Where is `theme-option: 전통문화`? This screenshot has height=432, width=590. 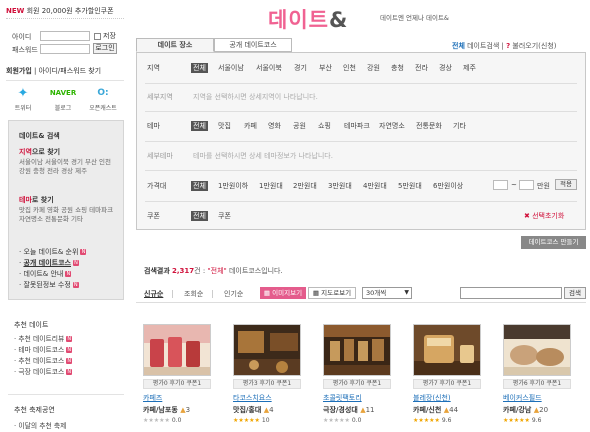 theme-option: 전통문화 is located at coordinates (429, 126).